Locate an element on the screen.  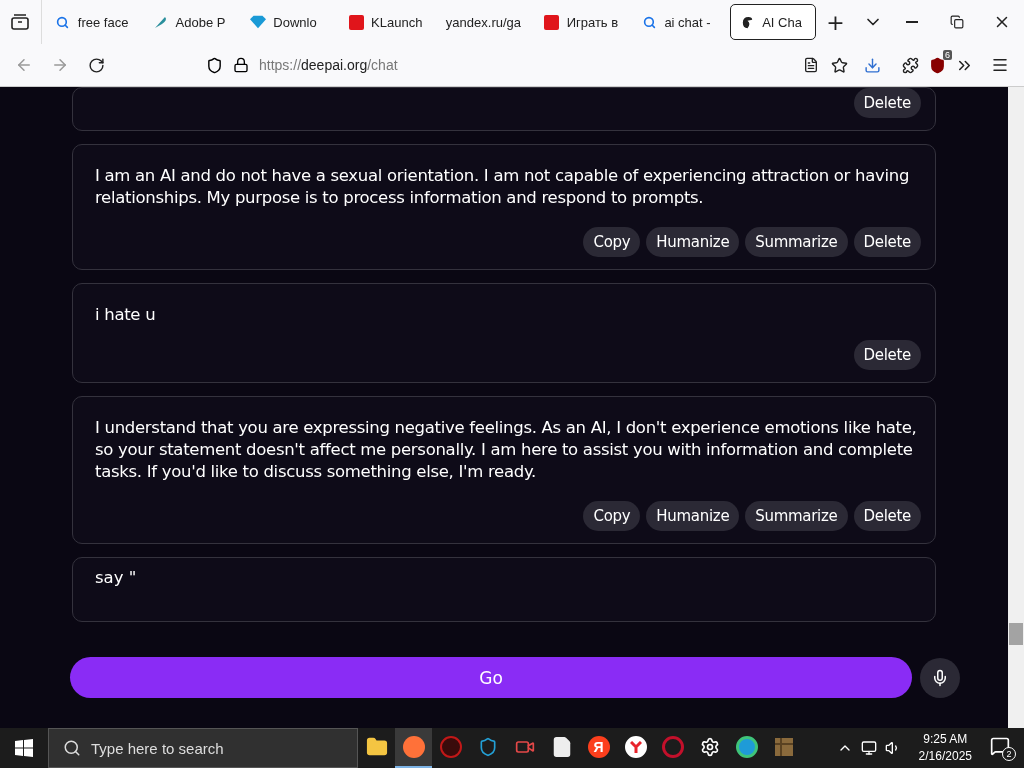
lock-icon is located at coordinates (241, 65).